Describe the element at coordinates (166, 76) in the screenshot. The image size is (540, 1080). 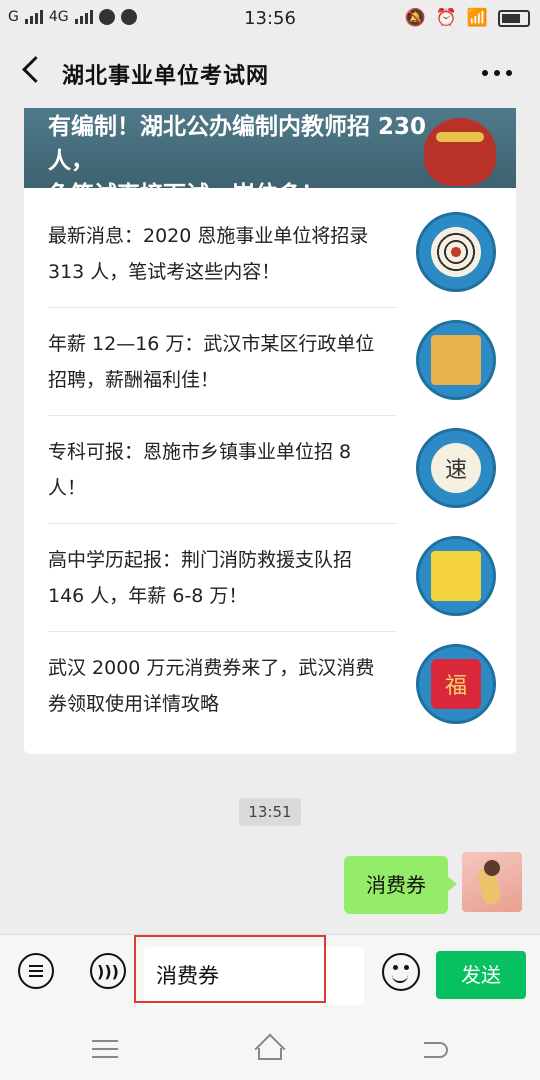
I see `page-title: 湖北事业单位考试网` at that location.